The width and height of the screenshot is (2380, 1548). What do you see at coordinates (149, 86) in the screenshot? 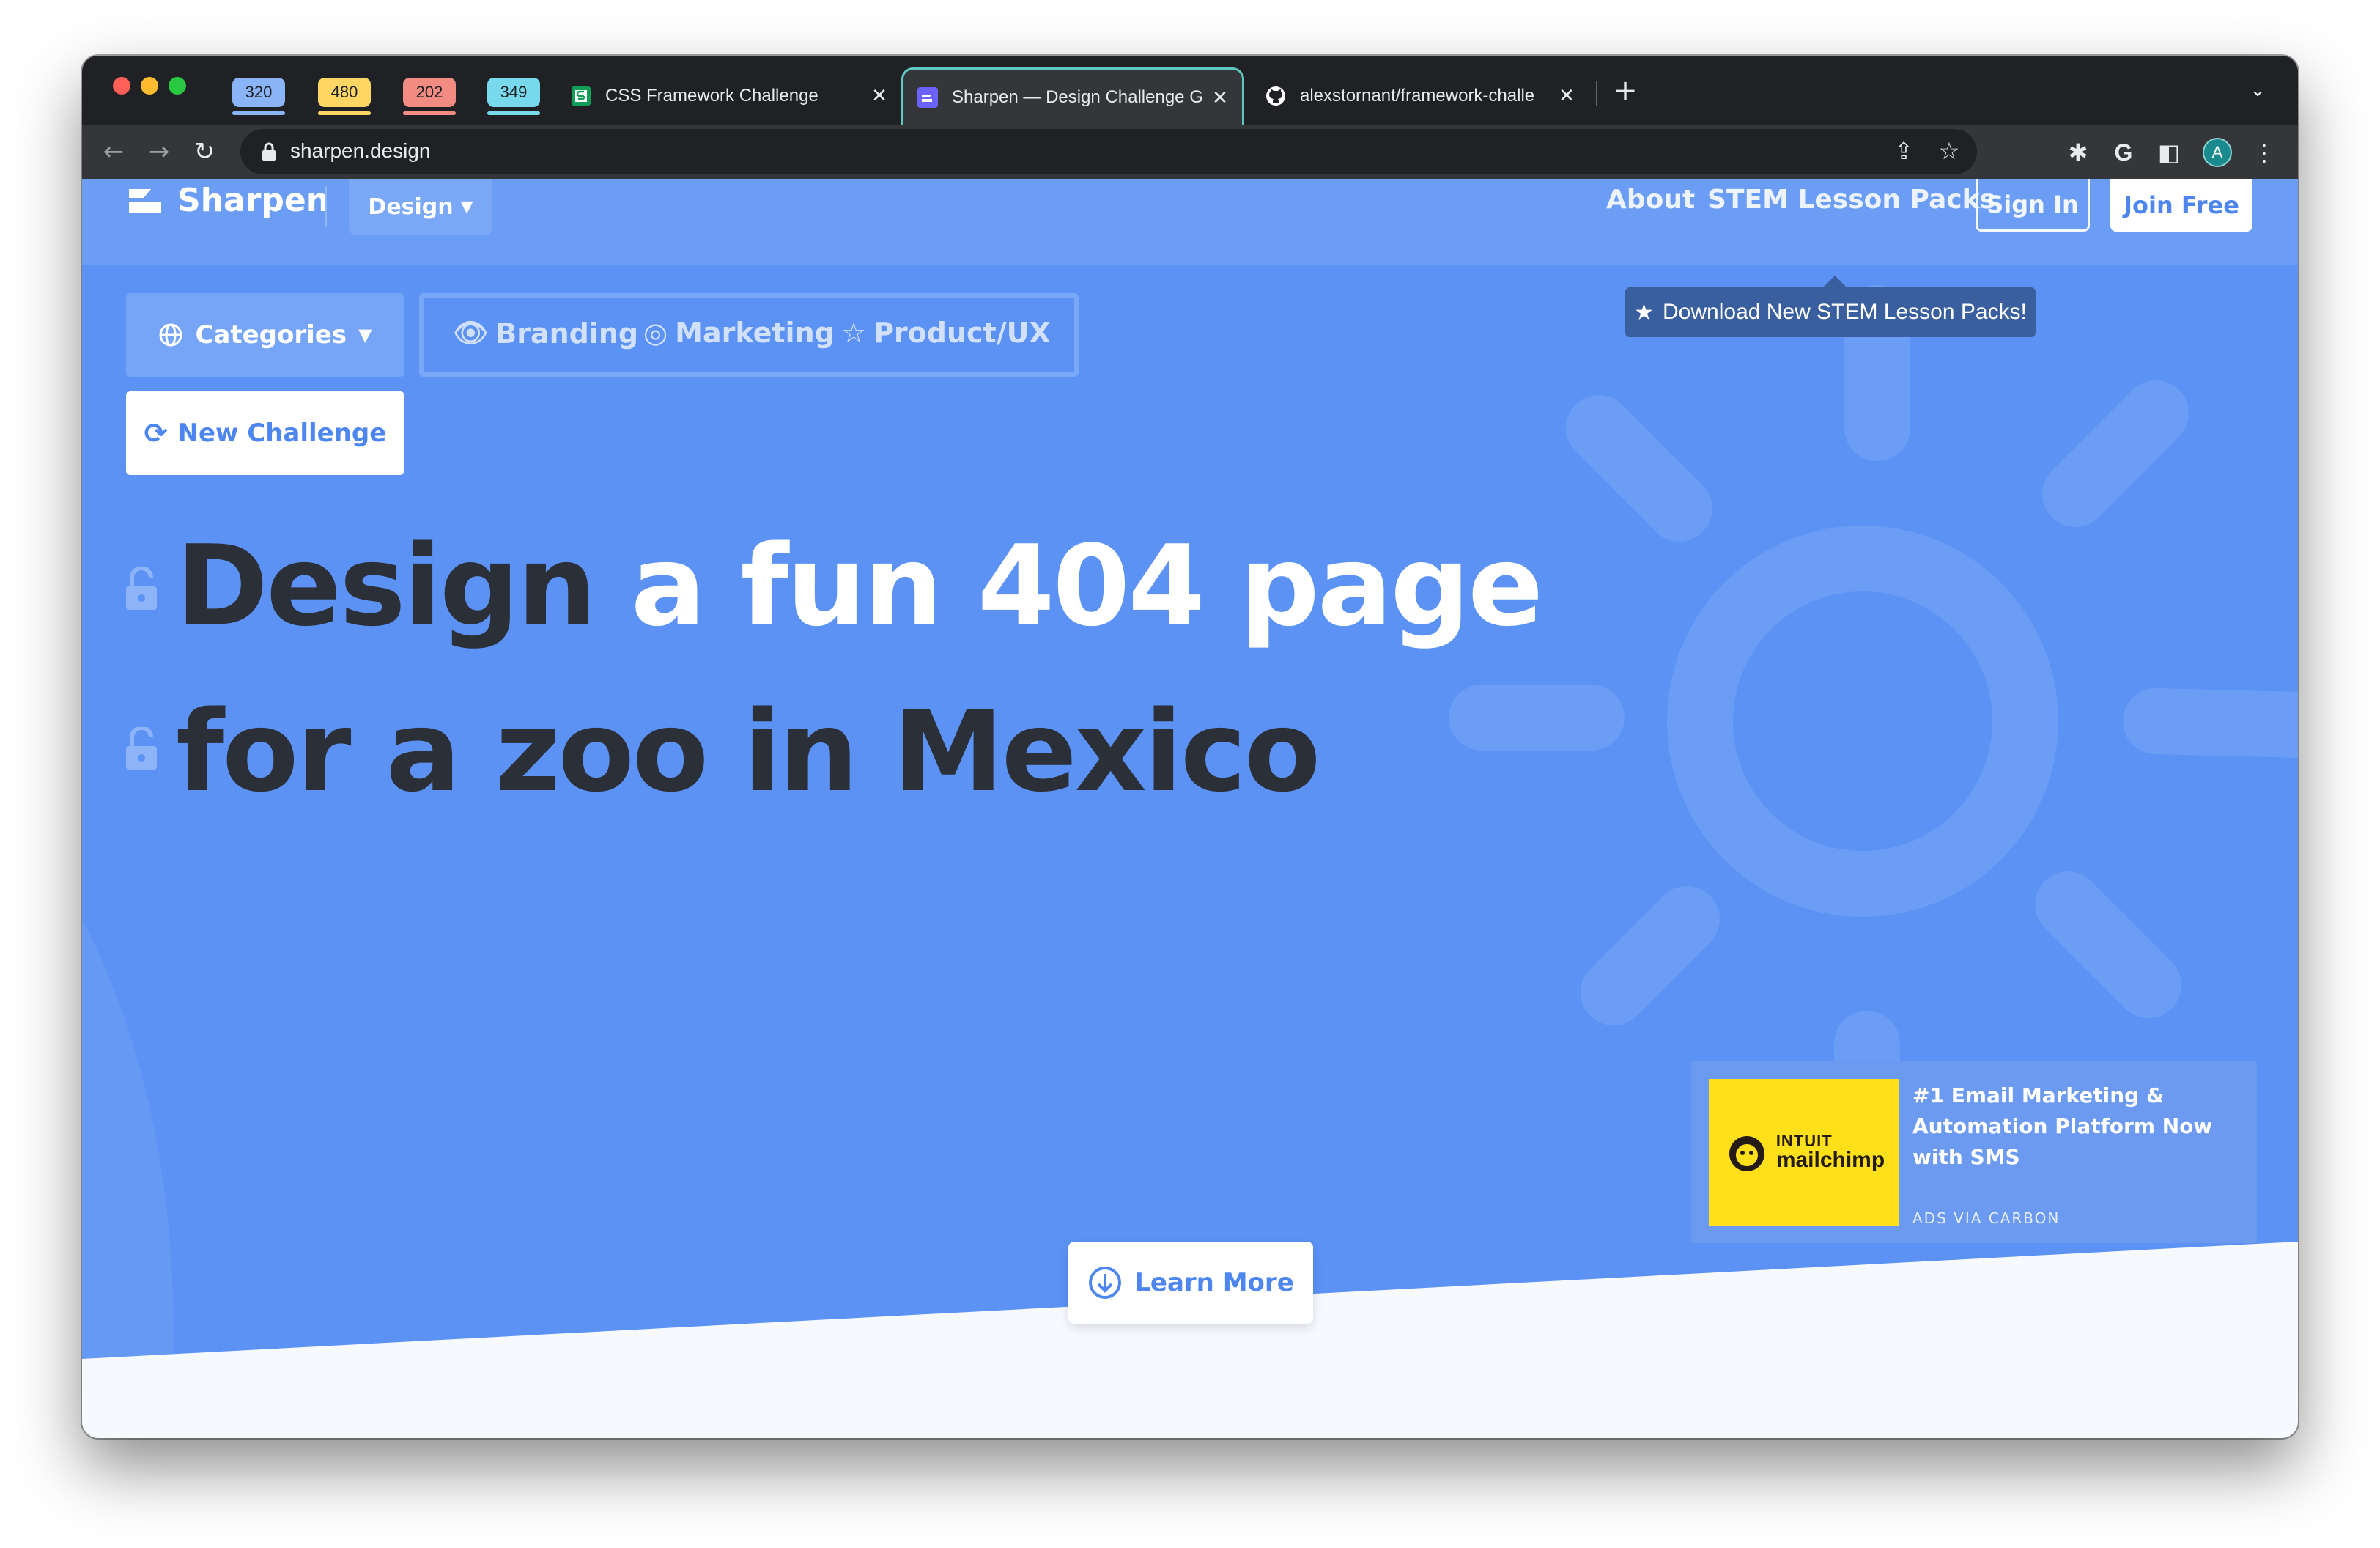
I see `minimize-window-button` at bounding box center [149, 86].